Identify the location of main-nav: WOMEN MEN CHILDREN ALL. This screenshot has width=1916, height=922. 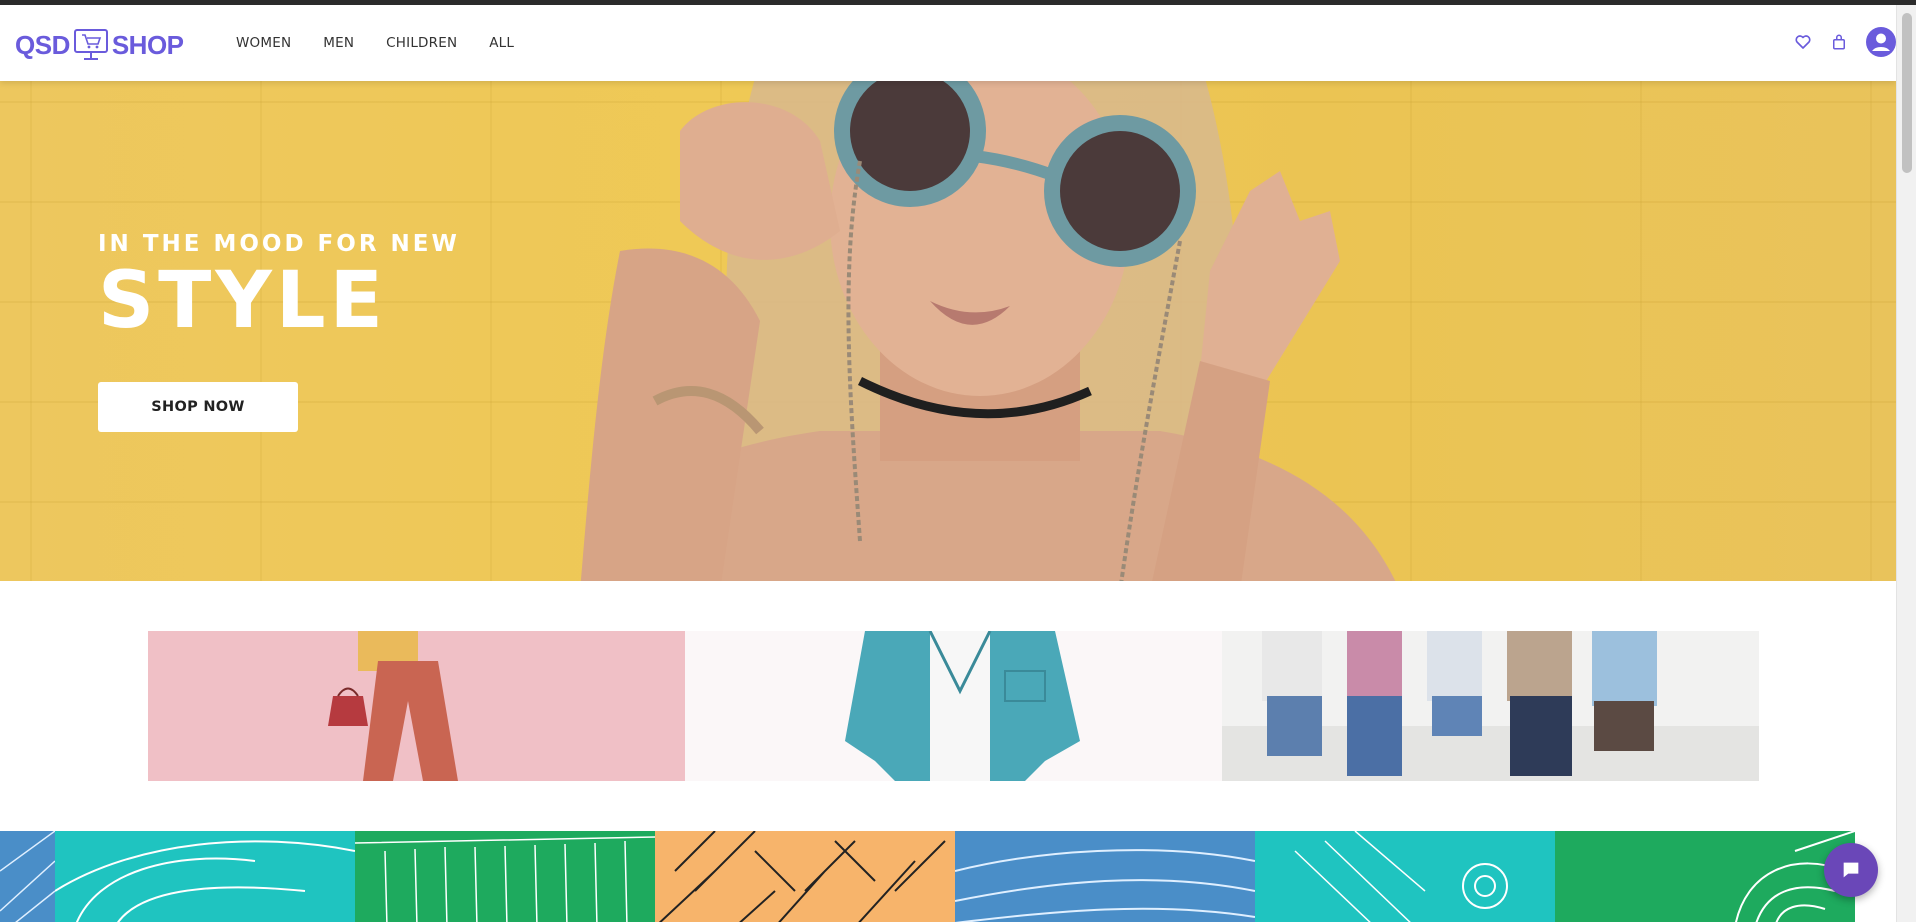
(391, 43).